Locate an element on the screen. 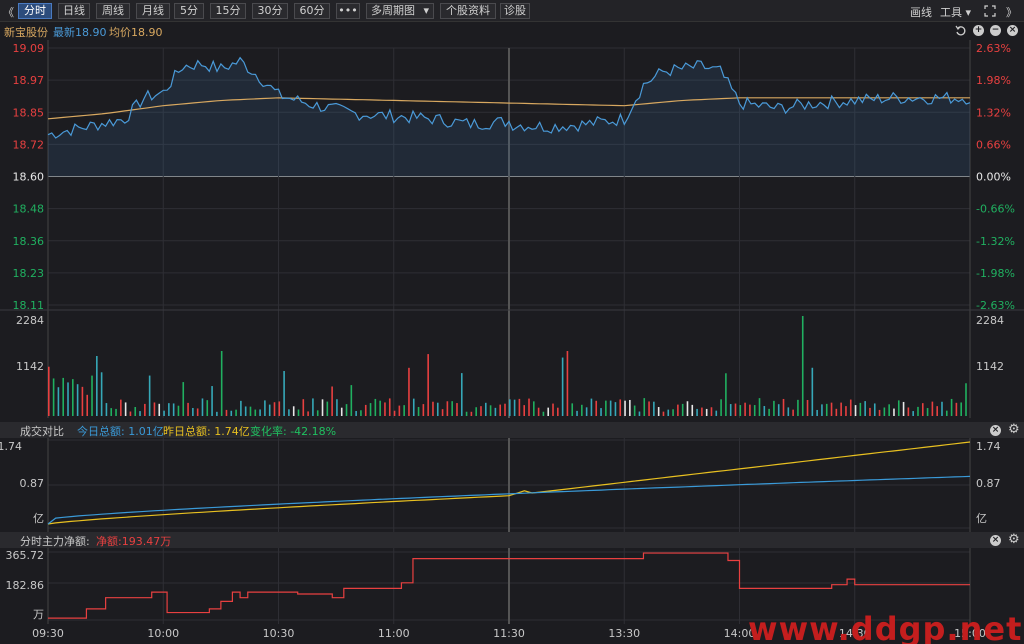 The image size is (1024, 644). mainforce-close-icon: × is located at coordinates (995, 540).